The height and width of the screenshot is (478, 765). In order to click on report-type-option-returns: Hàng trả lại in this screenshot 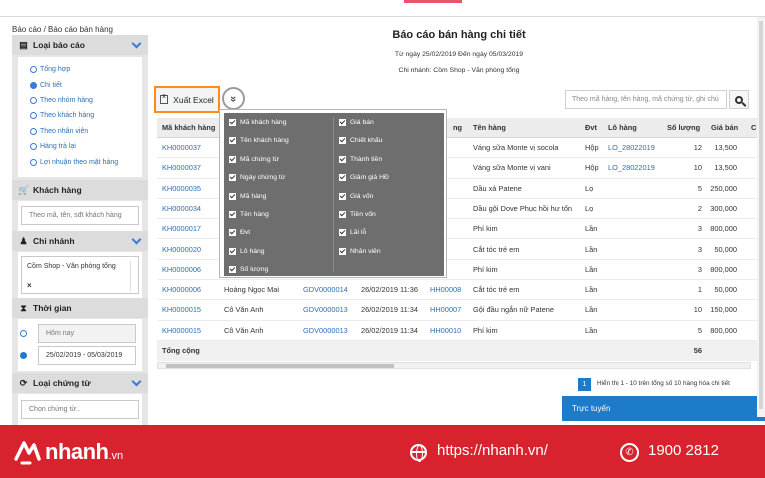, I will do `click(80, 146)`.